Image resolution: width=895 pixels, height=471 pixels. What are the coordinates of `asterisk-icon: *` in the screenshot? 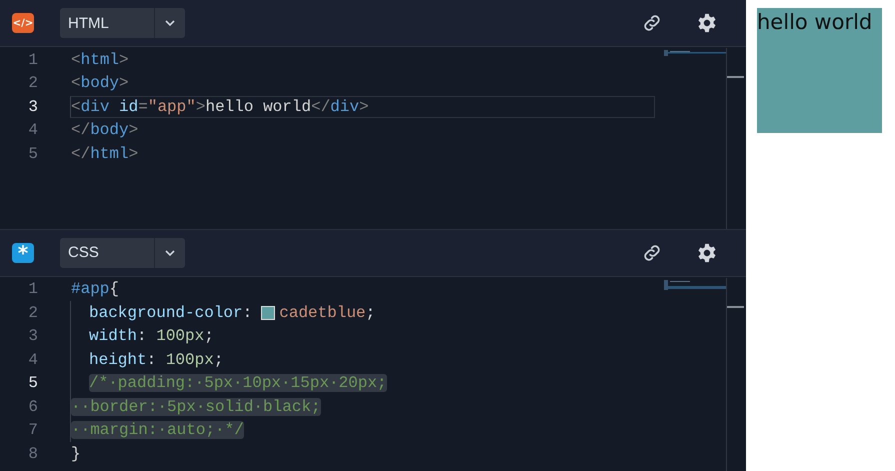 It's located at (23, 252).